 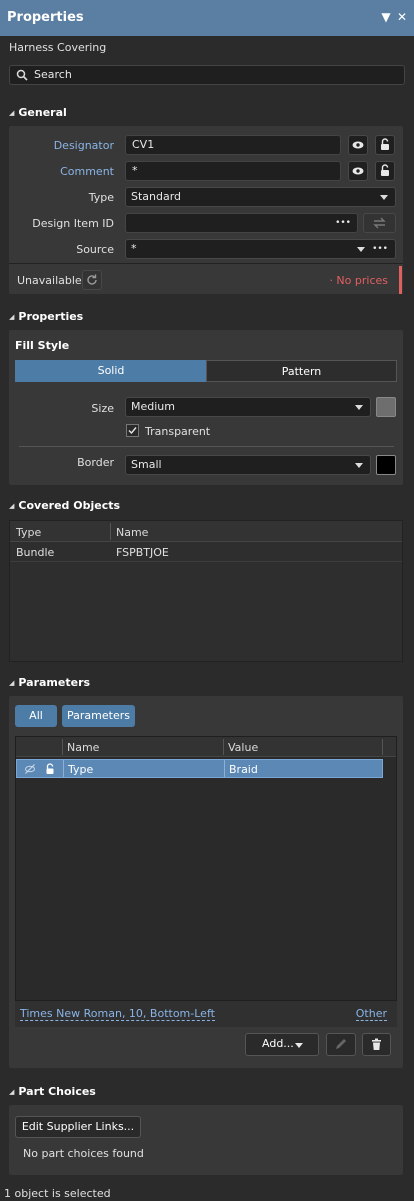 What do you see at coordinates (87, 171) in the screenshot?
I see `comment-label: Comment` at bounding box center [87, 171].